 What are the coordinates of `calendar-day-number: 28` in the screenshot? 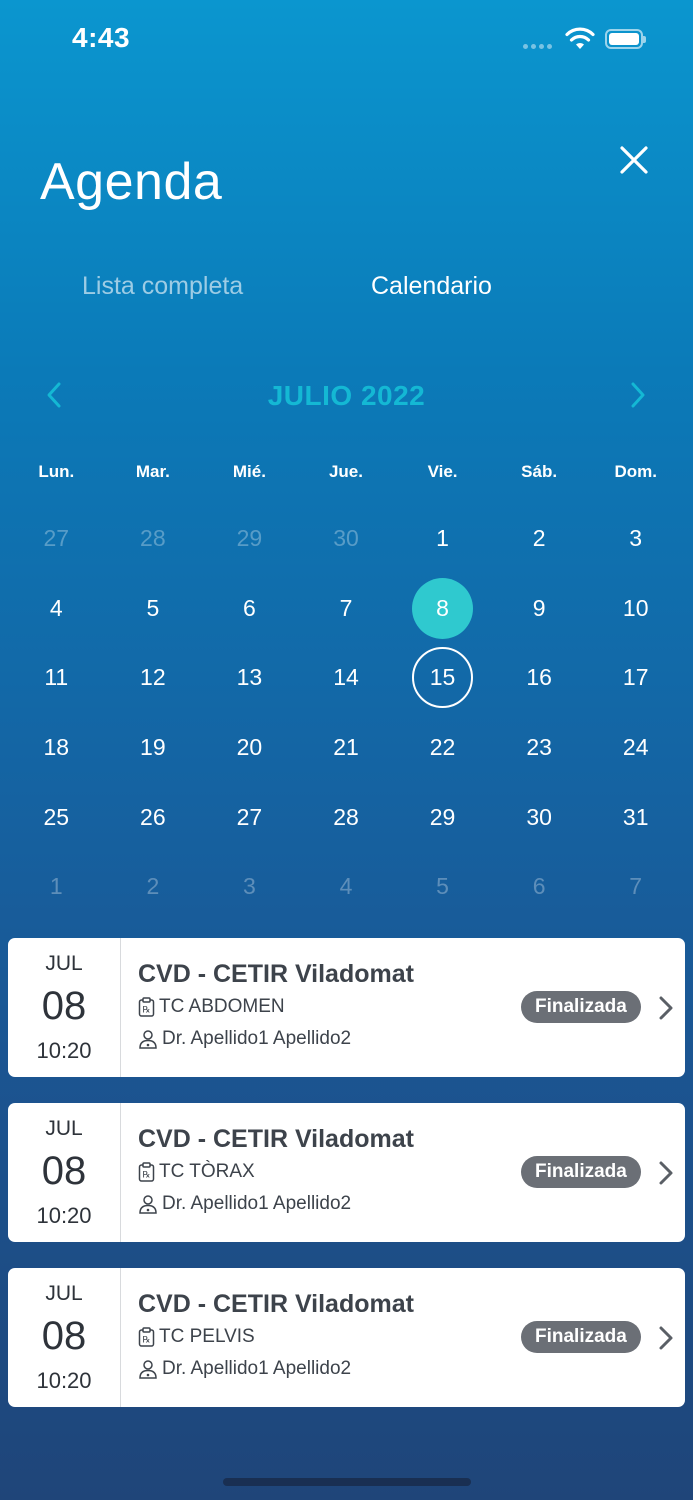 It's located at (153, 538).